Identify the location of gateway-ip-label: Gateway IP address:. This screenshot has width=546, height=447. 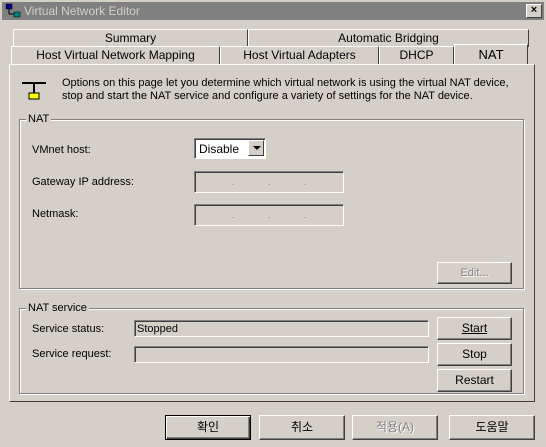
(83, 182).